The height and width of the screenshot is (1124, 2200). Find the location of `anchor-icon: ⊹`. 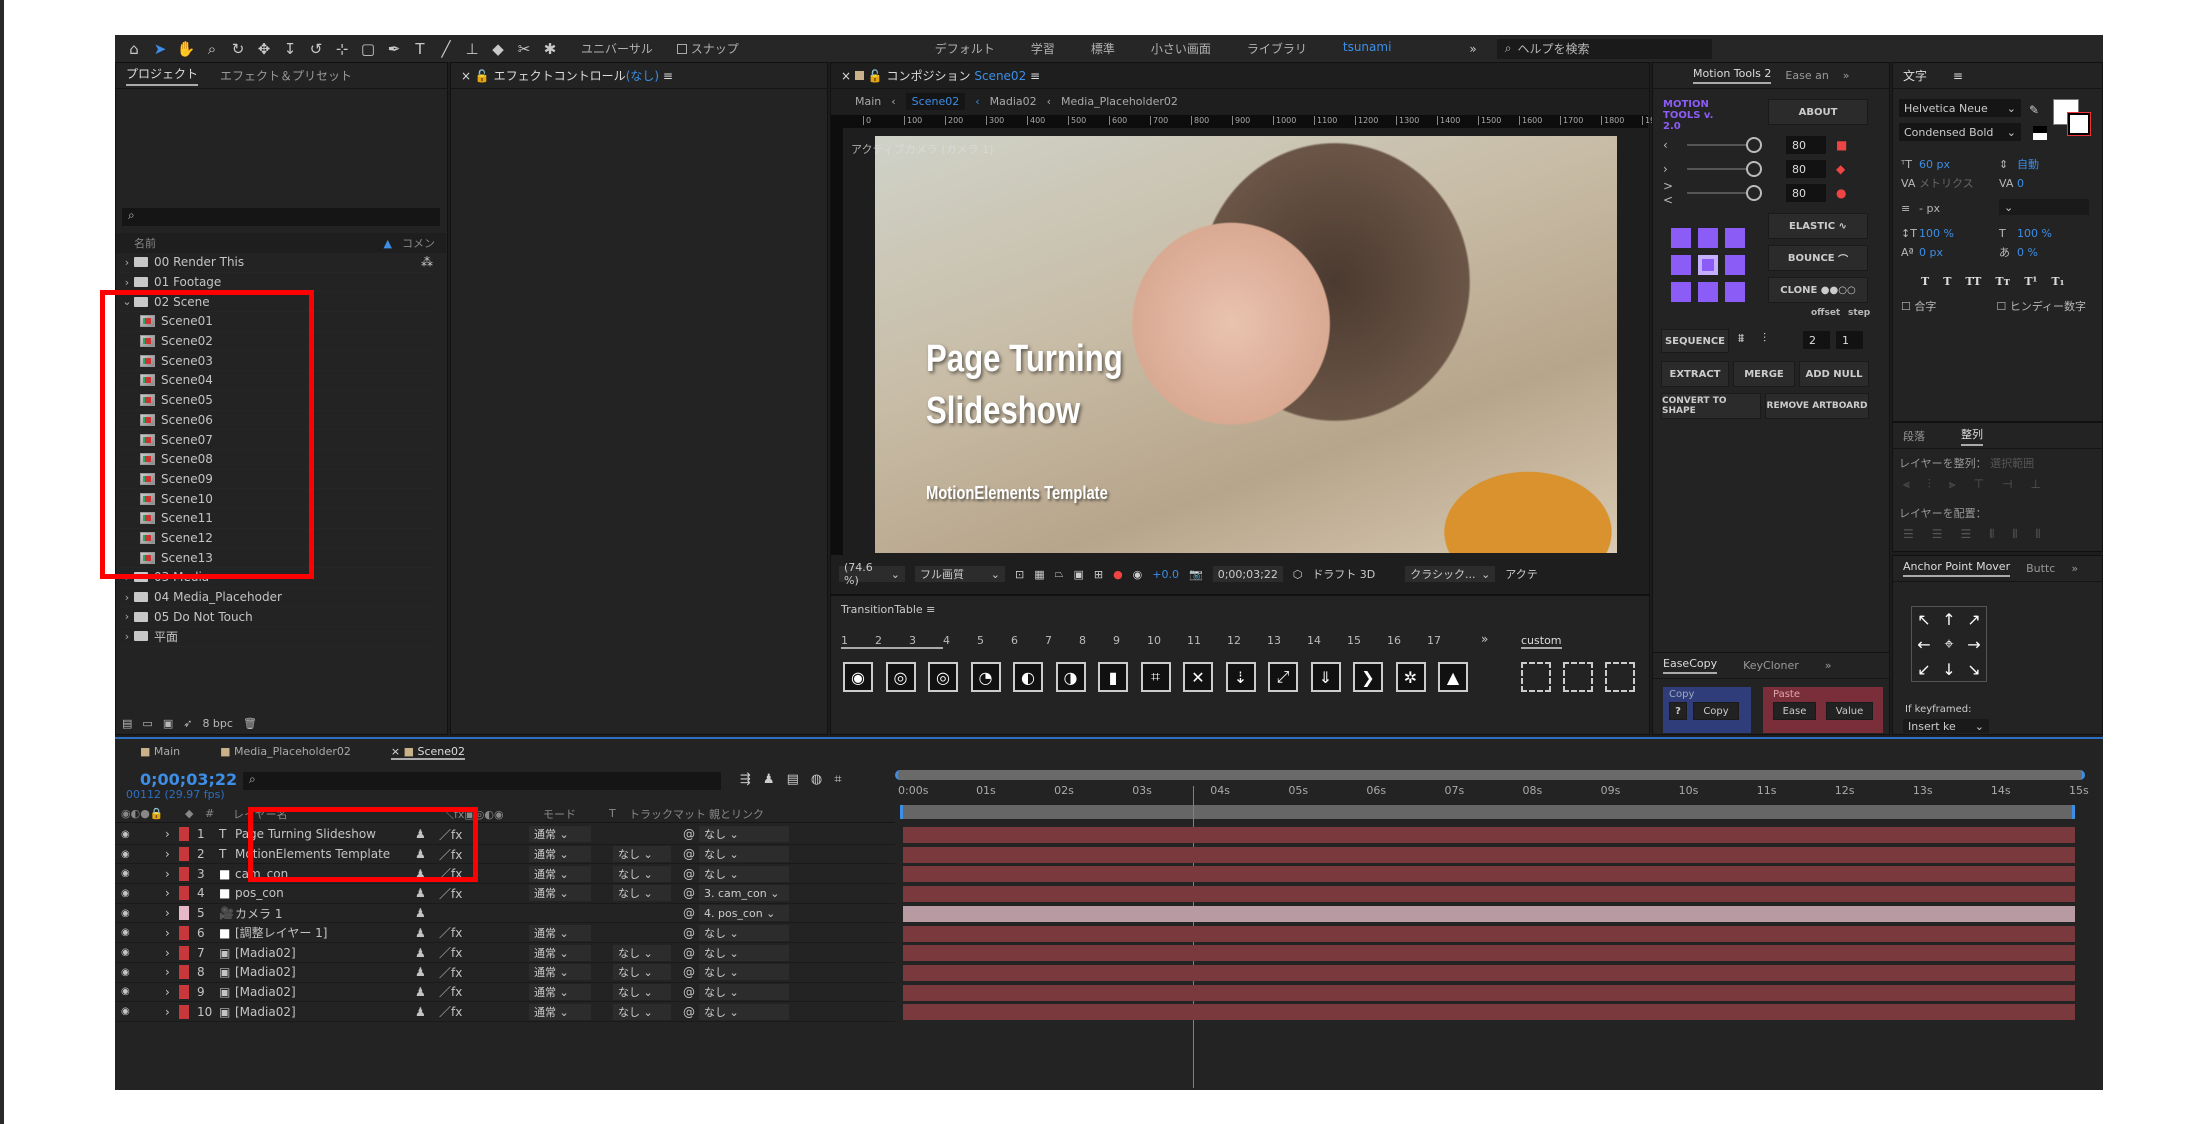

anchor-icon: ⊹ is located at coordinates (342, 49).